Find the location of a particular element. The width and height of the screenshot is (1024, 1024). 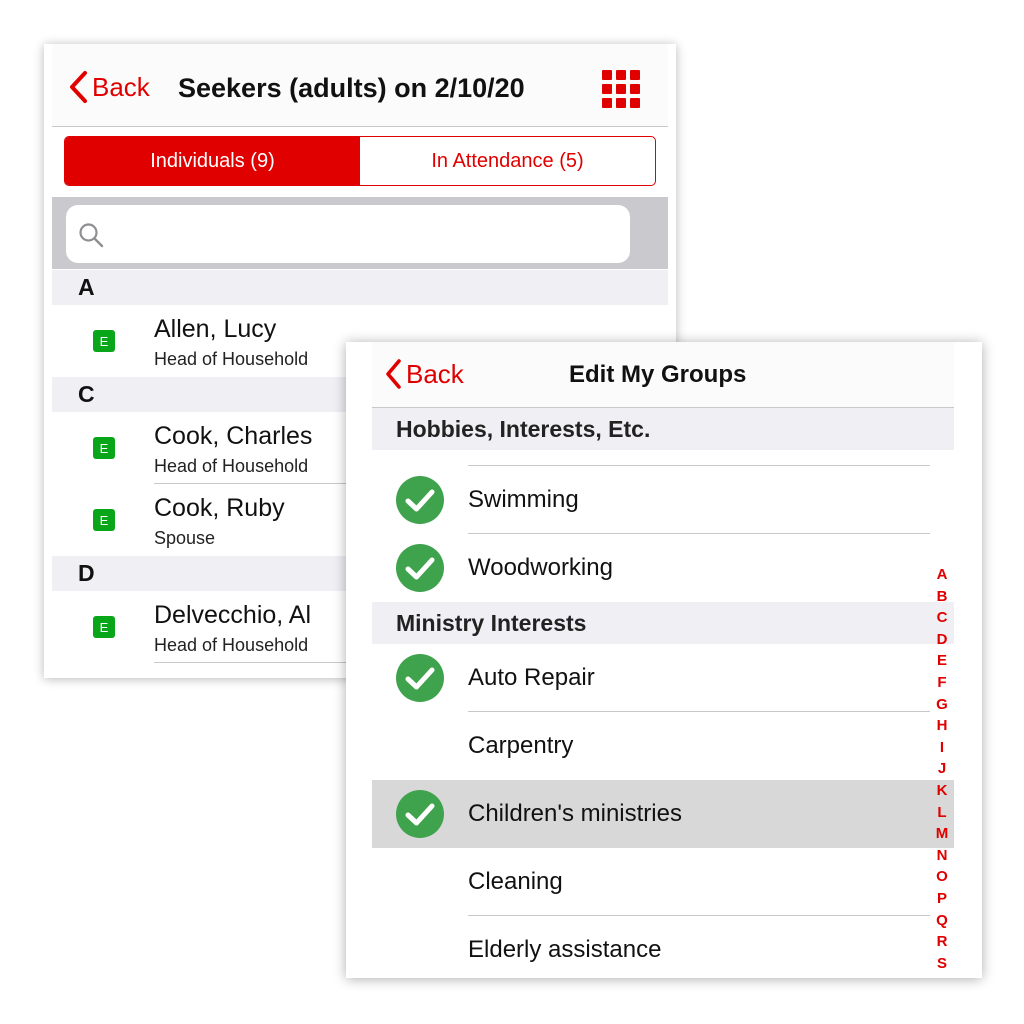

person-role: Spouse is located at coordinates (185, 538).